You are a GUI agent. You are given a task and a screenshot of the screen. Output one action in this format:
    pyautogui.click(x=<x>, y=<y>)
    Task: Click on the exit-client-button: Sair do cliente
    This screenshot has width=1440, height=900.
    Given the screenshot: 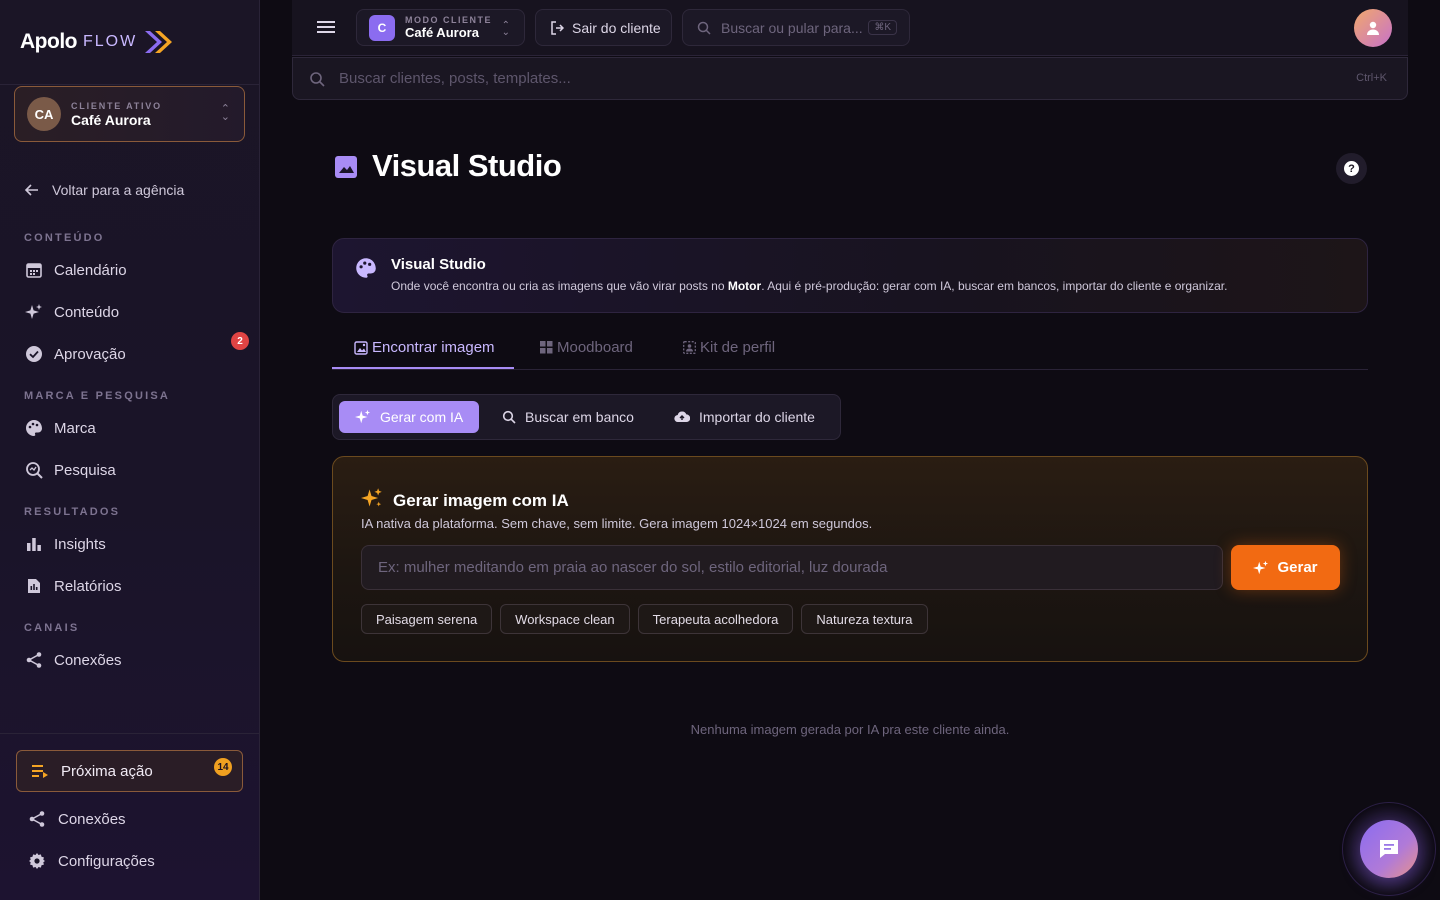 What is the action you would take?
    pyautogui.click(x=603, y=27)
    